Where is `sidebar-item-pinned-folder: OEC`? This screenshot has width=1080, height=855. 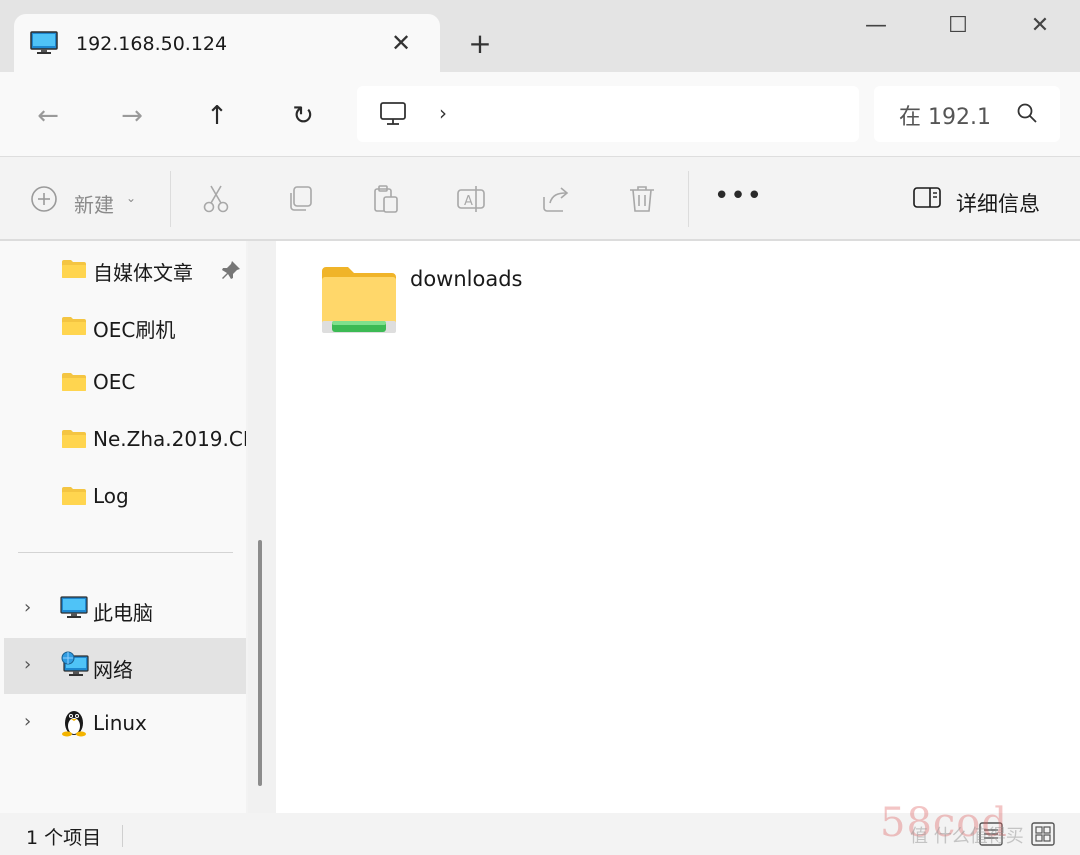 sidebar-item-pinned-folder: OEC is located at coordinates (123, 382).